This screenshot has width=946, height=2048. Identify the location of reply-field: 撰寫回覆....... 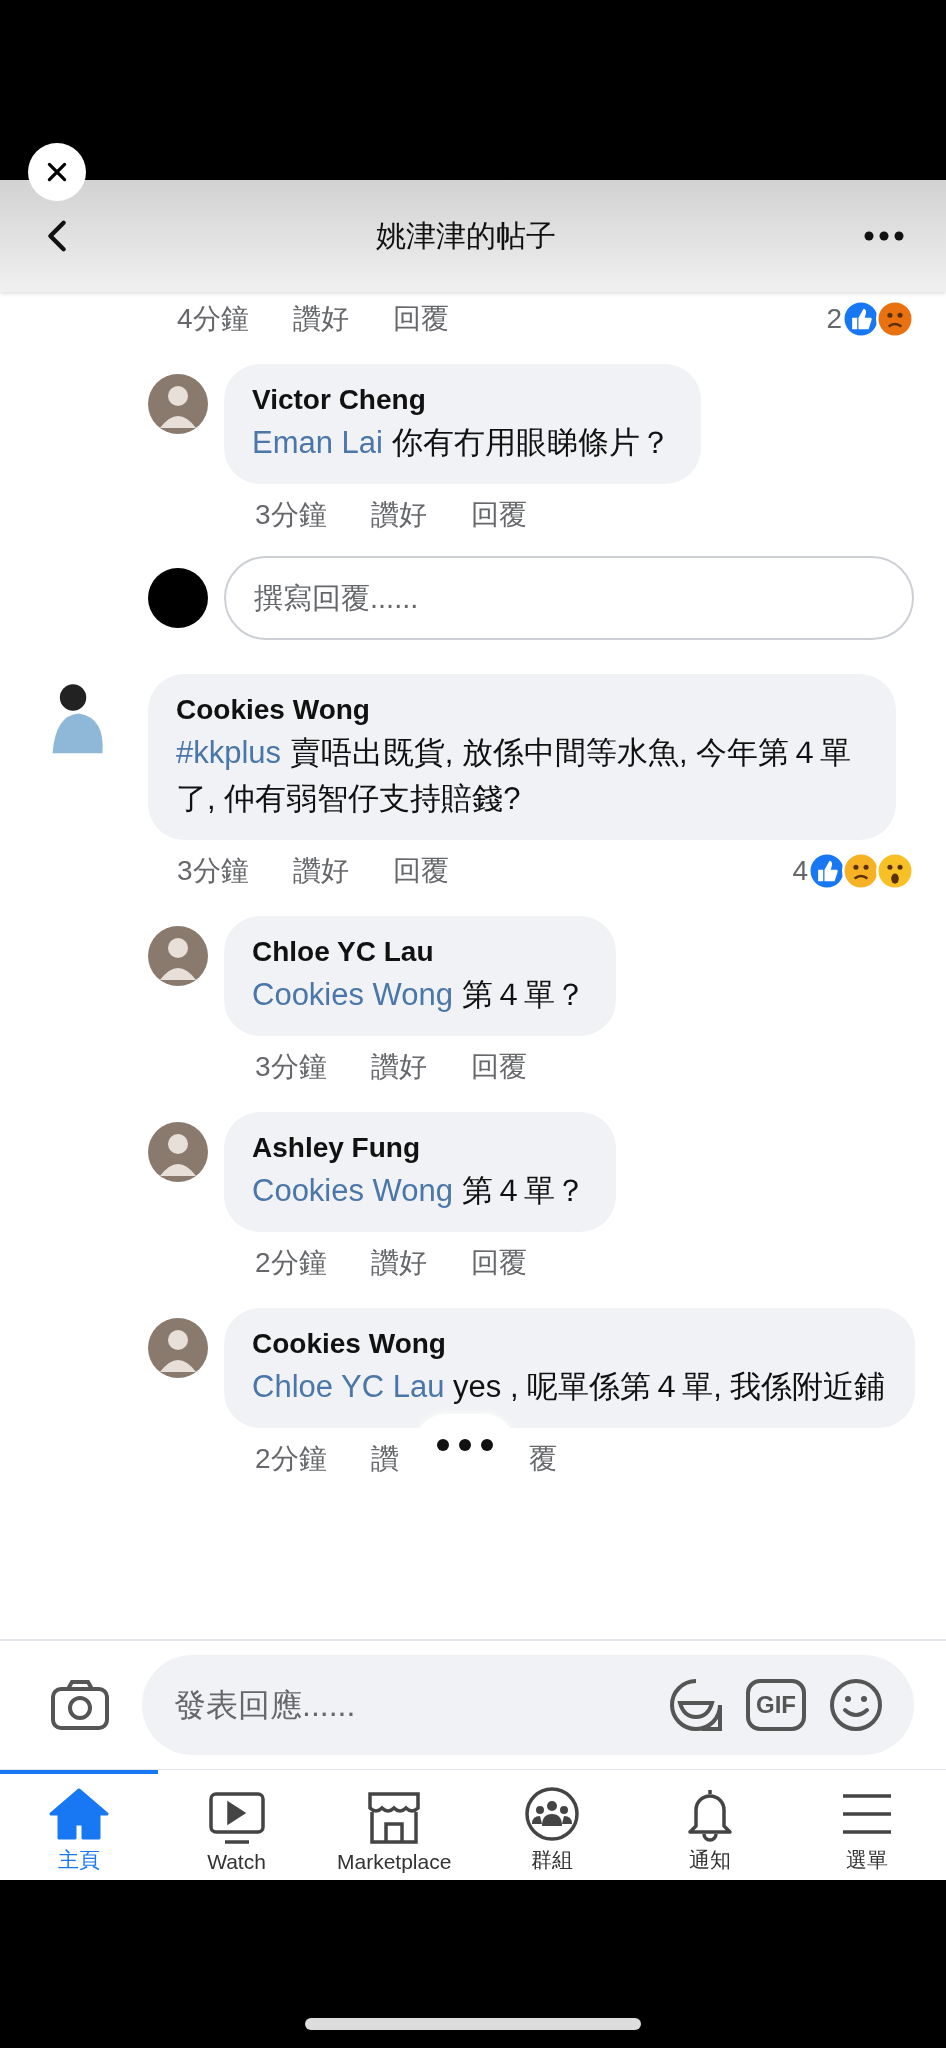
(569, 598).